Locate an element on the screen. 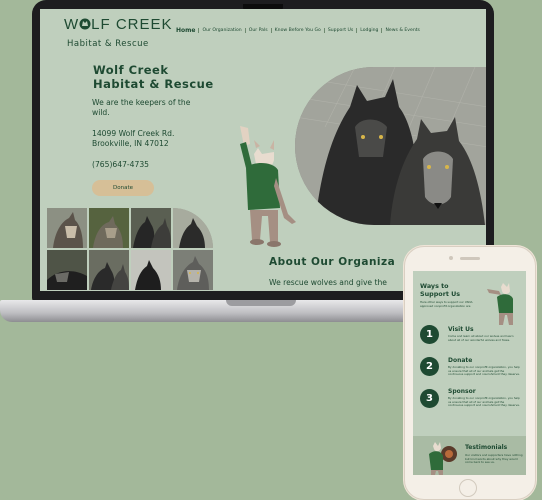 This screenshot has width=542, height=500. step-3-title: Sponsor is located at coordinates (462, 391).